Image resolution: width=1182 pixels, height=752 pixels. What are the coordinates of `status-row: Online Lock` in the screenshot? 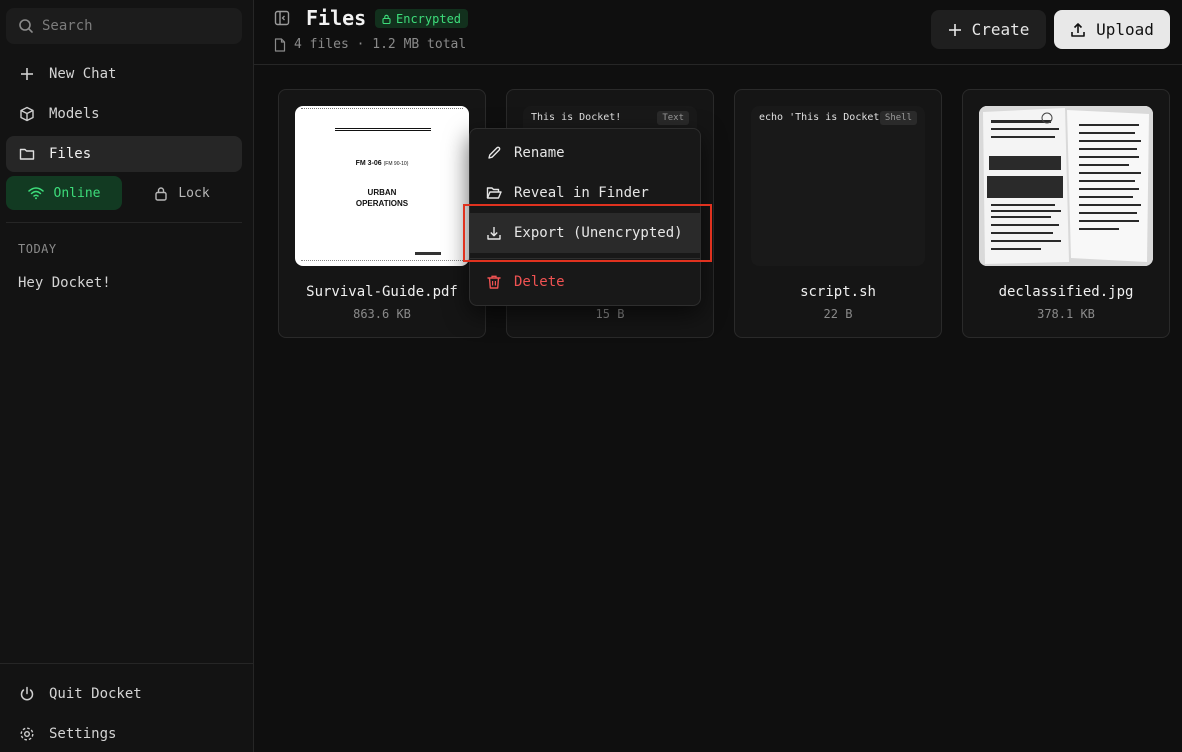 It's located at (124, 193).